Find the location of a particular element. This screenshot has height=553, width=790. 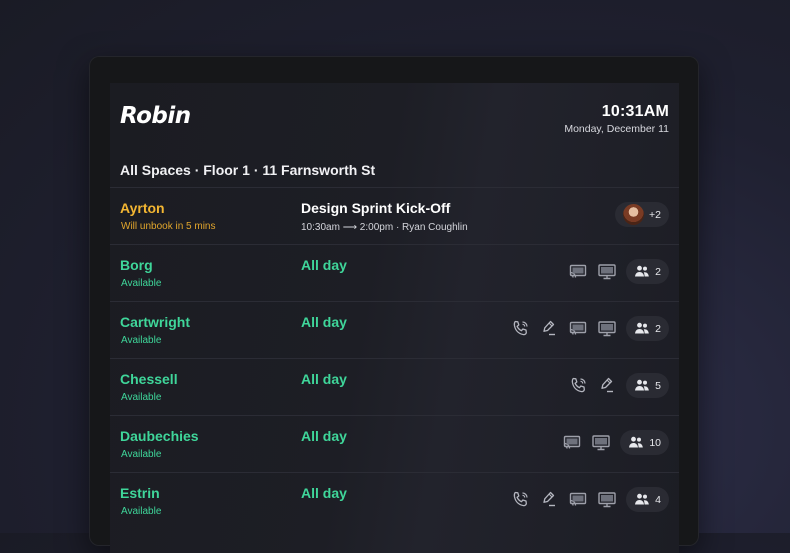

room-name: Cartwright is located at coordinates (155, 322).